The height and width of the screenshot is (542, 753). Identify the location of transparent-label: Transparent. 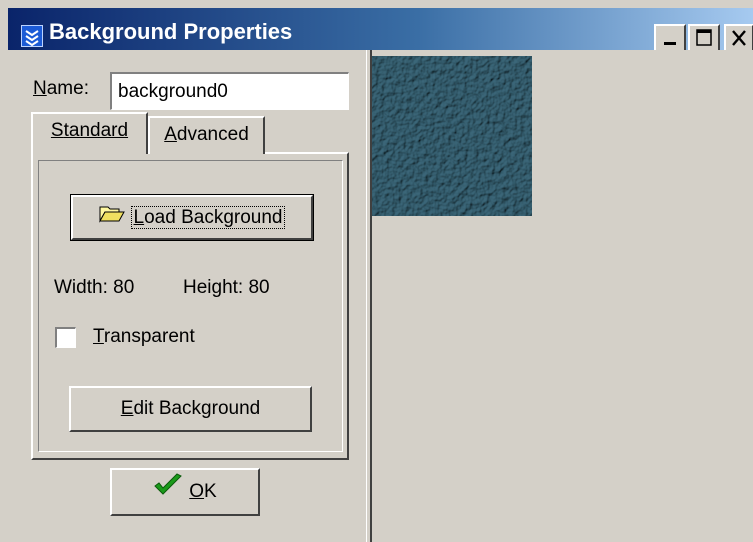
(144, 337).